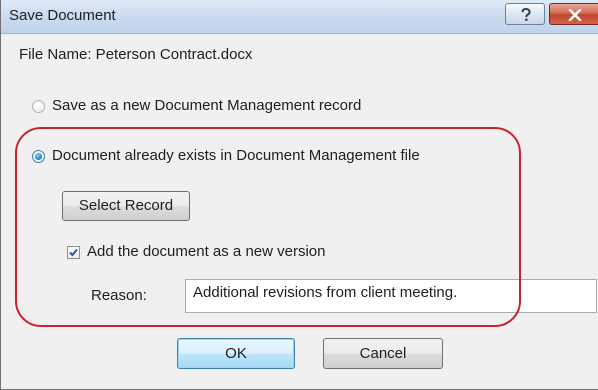  Describe the element at coordinates (136, 54) in the screenshot. I see `file-name-label: File Name: Peterson Contract.docx` at that location.